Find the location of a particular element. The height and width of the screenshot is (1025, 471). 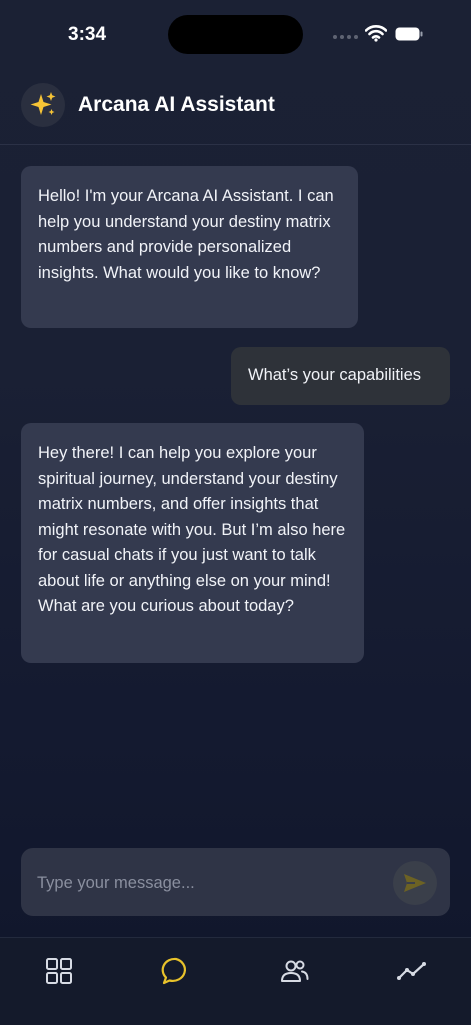

chat-bubble-icon is located at coordinates (174, 971).